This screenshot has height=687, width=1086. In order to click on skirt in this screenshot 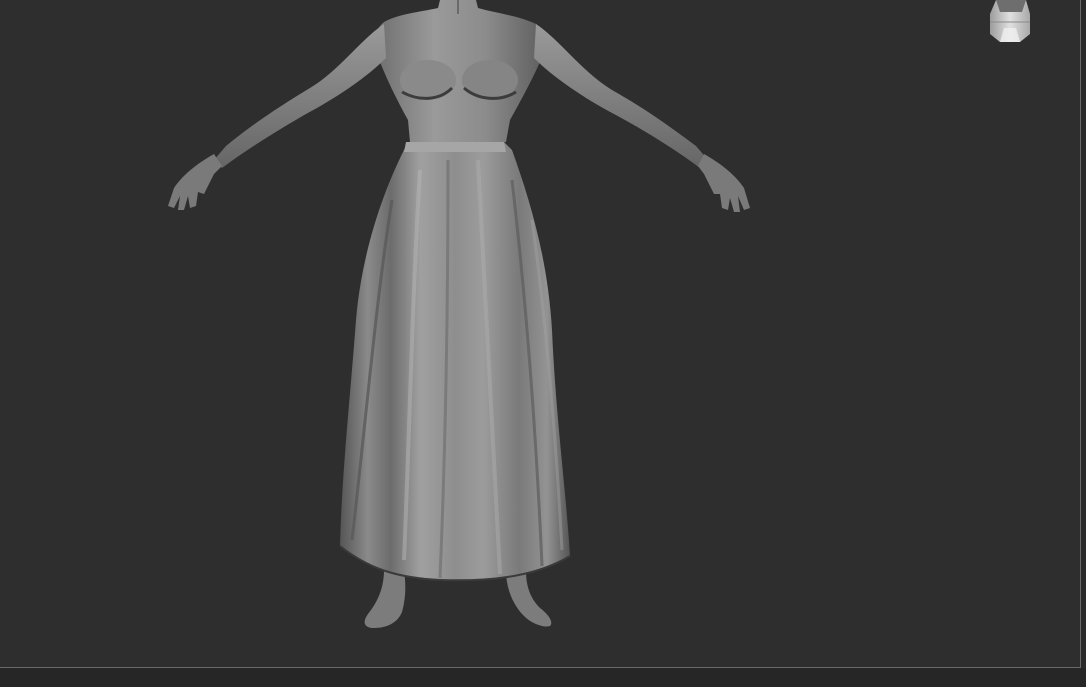, I will do `click(455, 362)`.